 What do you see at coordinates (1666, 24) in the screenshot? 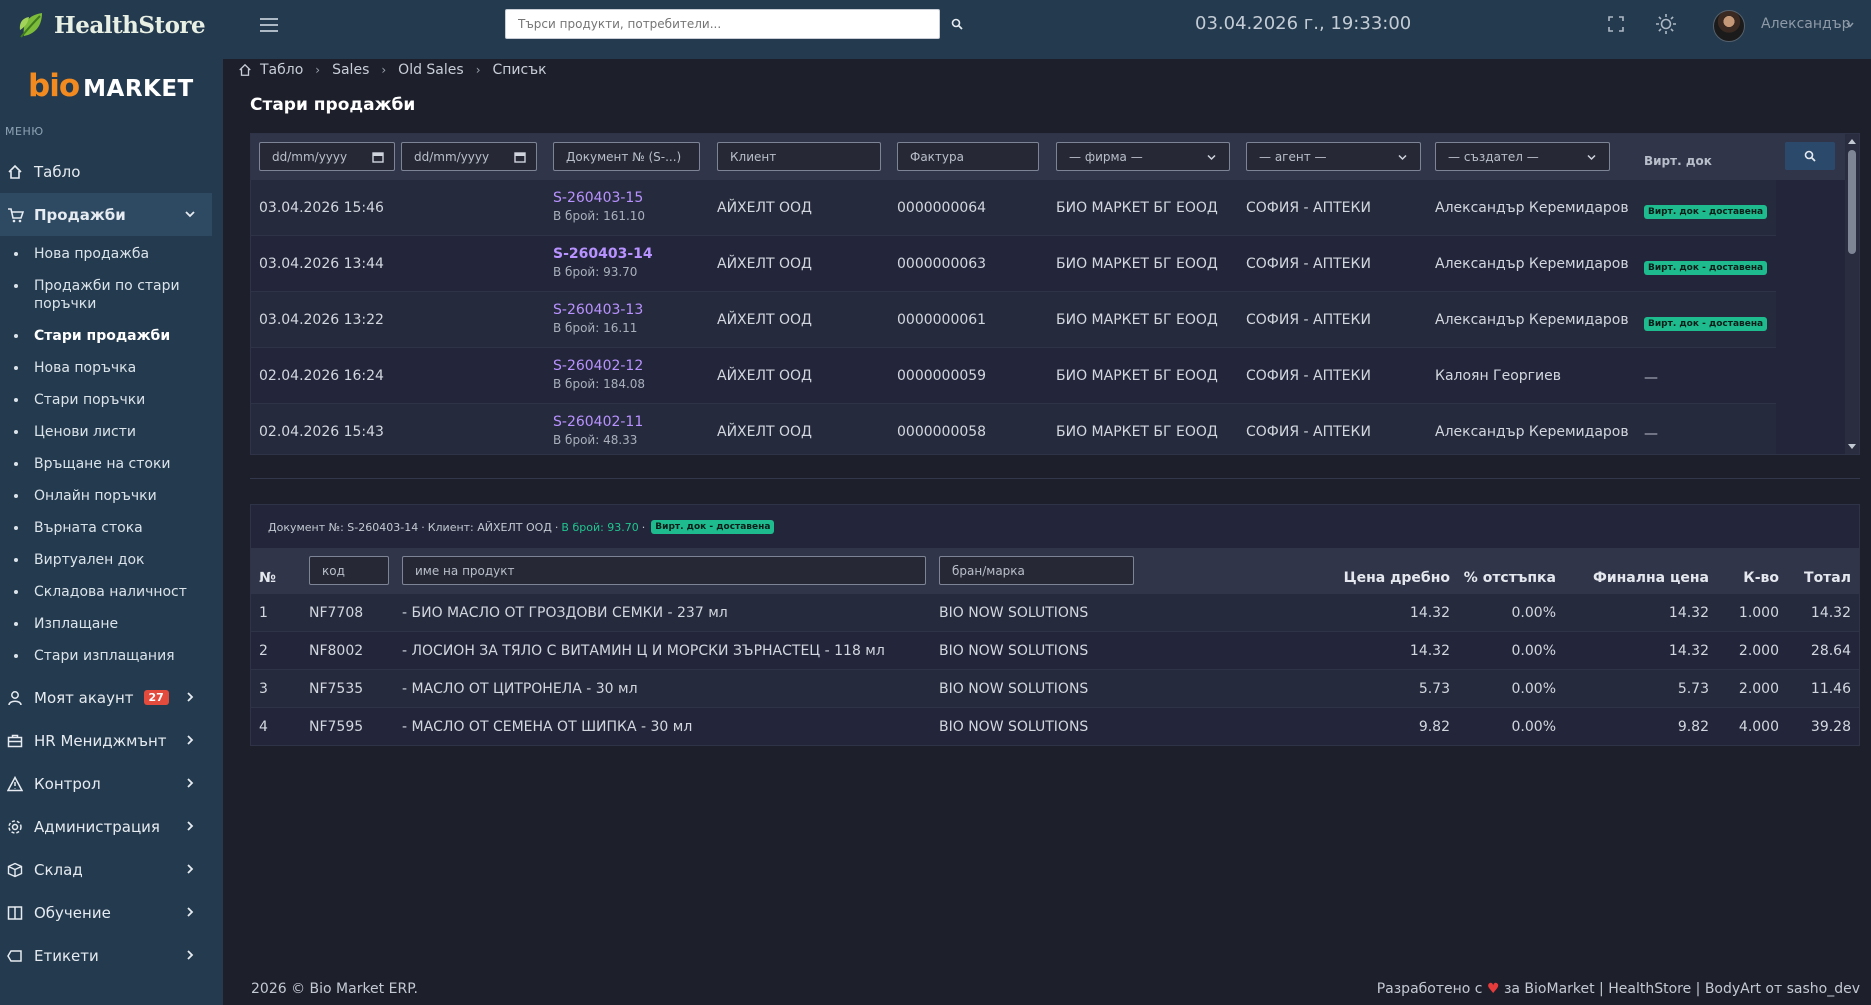
I see `theme-toggle-icon` at bounding box center [1666, 24].